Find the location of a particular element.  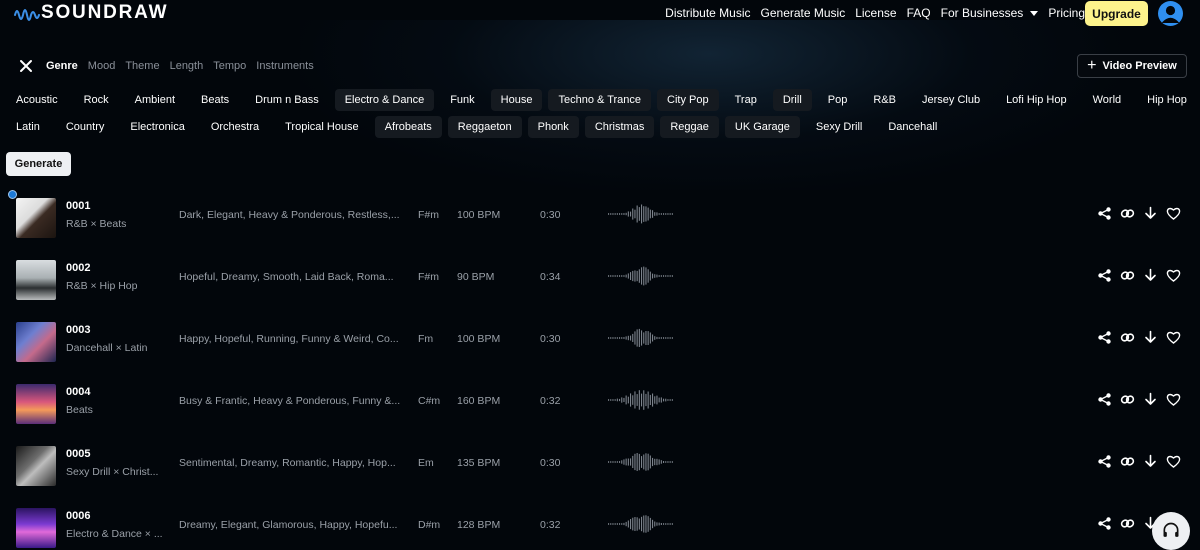

user-avatar-icon is located at coordinates (1170, 13).